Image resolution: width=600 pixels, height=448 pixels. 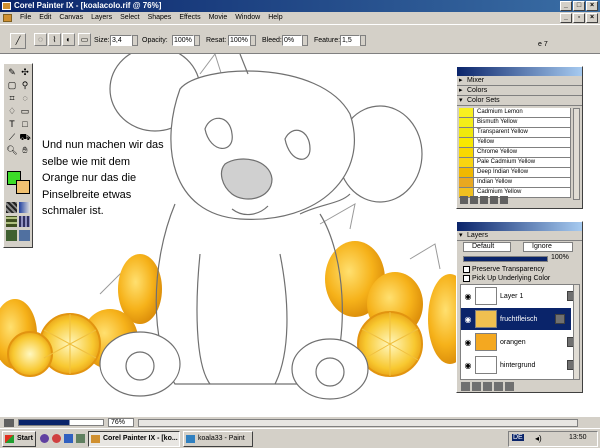 I want to click on mixer-palette-header: ▸ Mixer, so click(x=519, y=81).